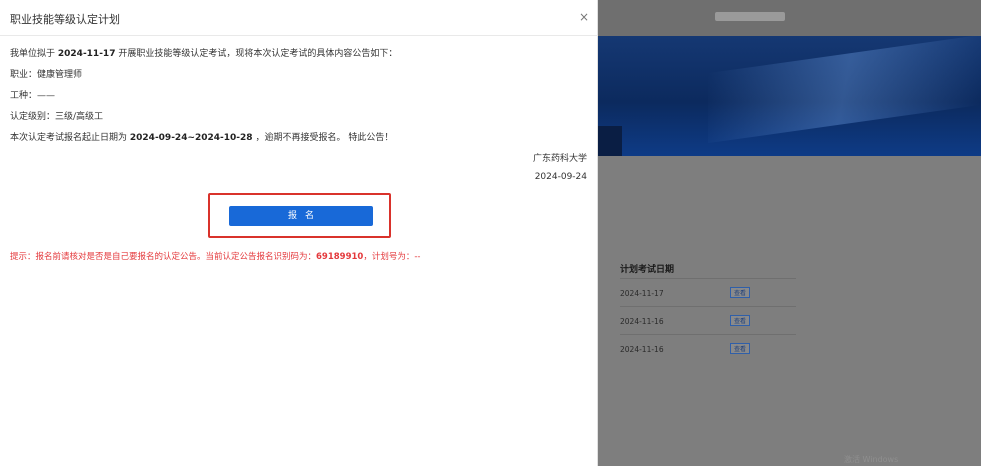 This screenshot has height=466, width=981. Describe the element at coordinates (560, 177) in the screenshot. I see `publish-date: 2024-09-24` at that location.